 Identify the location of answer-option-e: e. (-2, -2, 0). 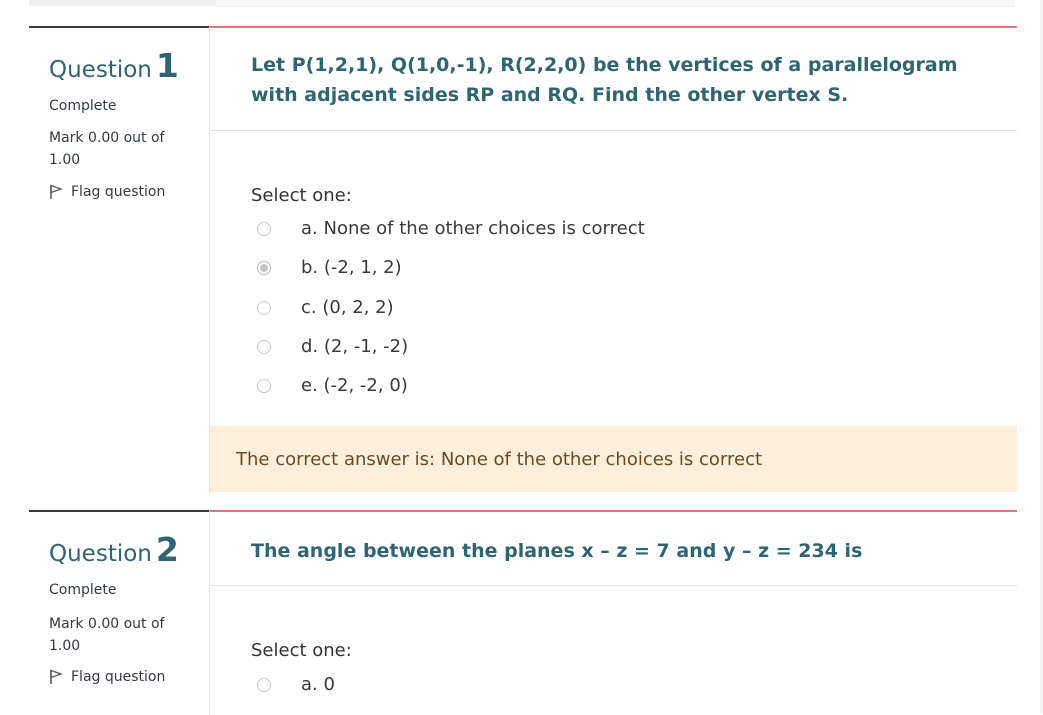
(332, 385).